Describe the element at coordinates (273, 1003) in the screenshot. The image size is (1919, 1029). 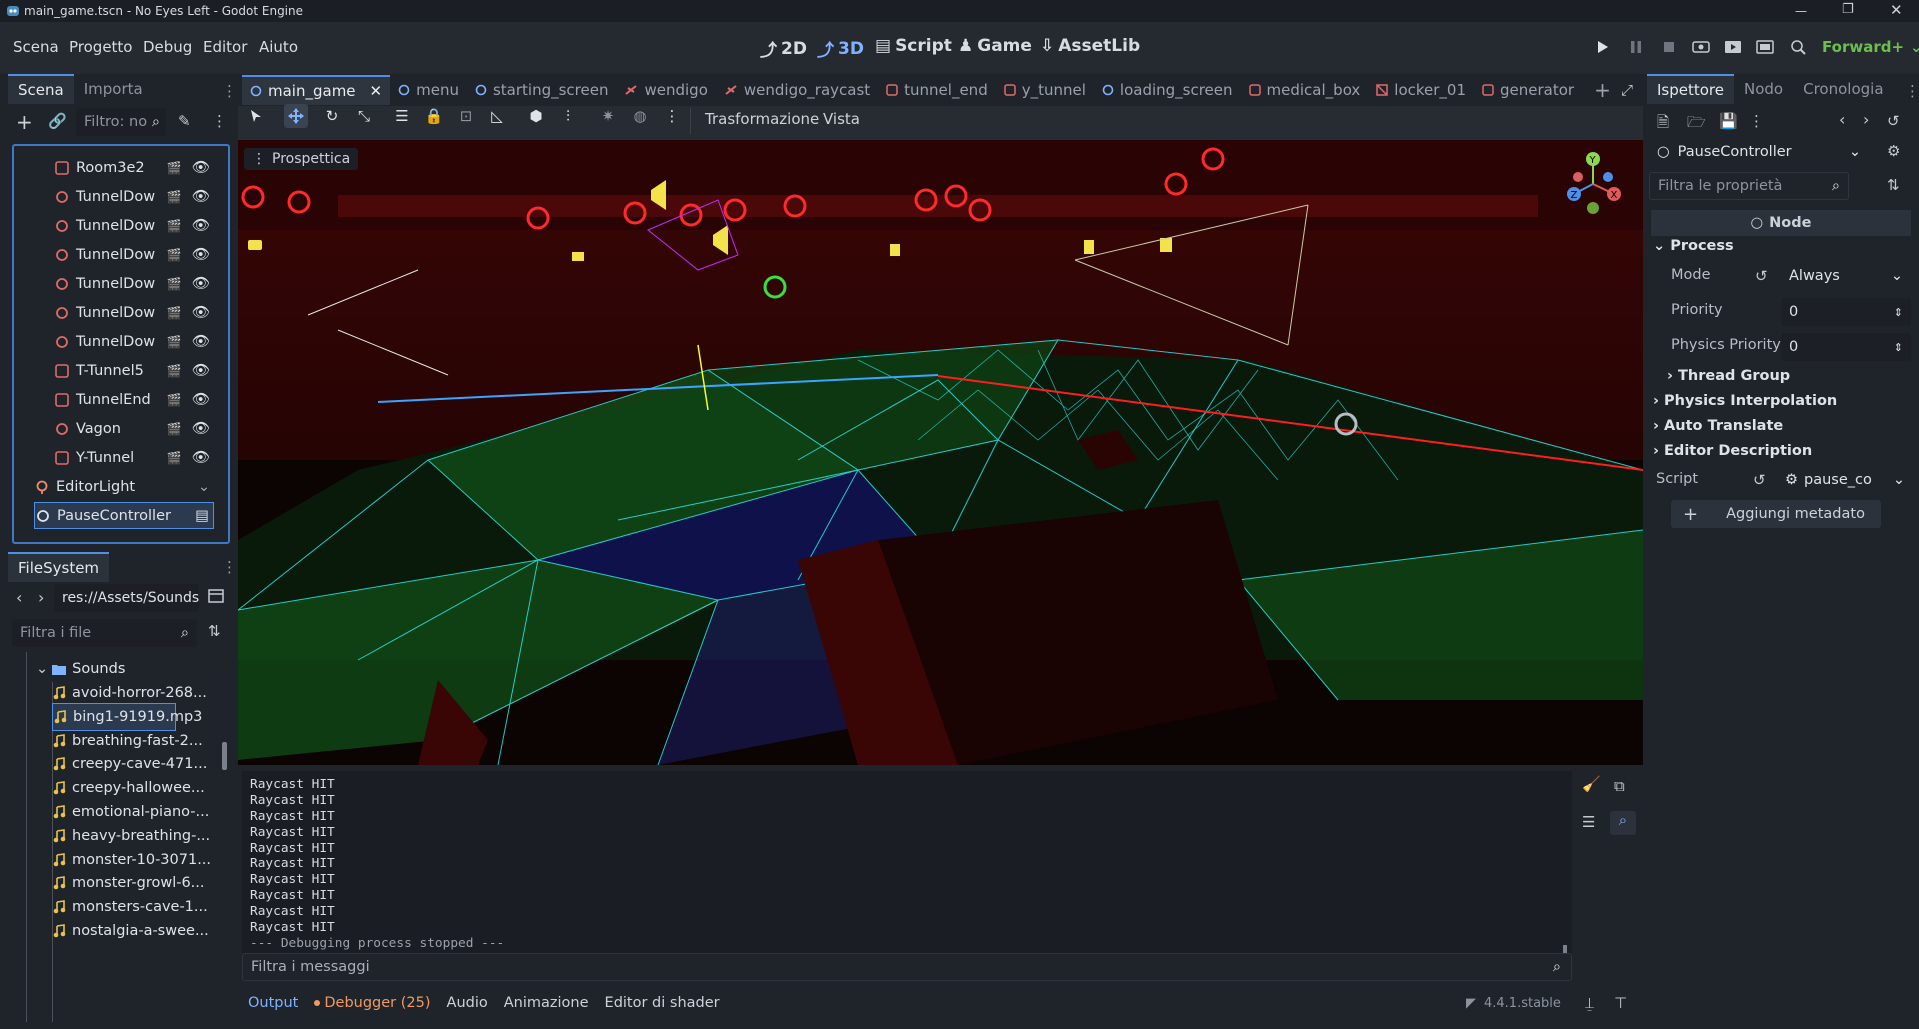
I see `tab-output: Output` at that location.